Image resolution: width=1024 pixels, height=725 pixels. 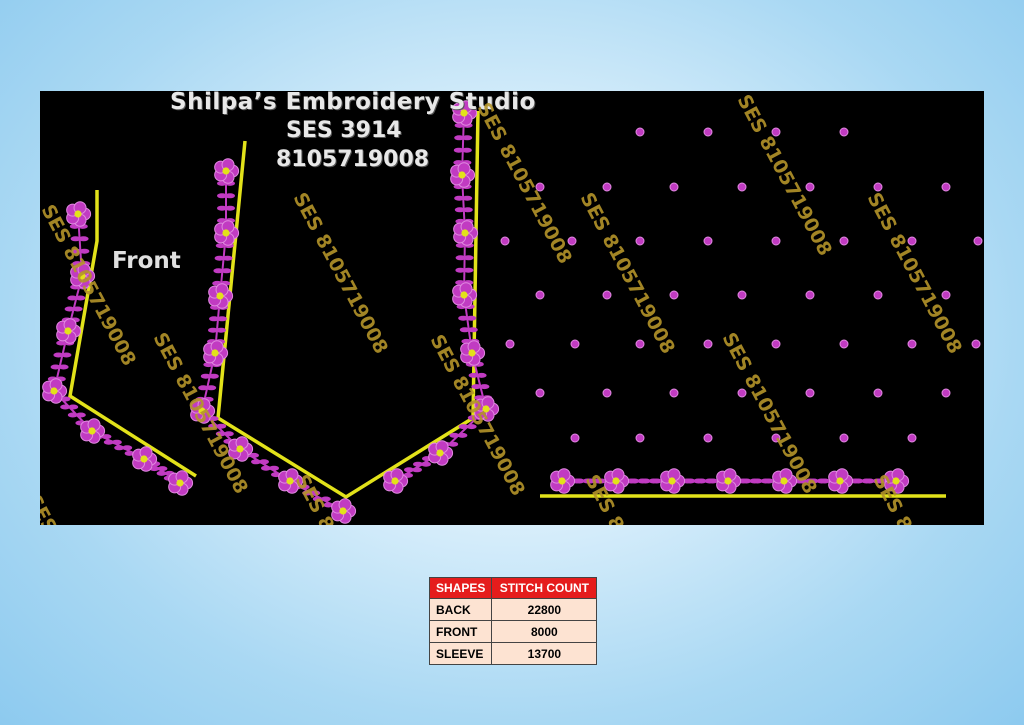 What do you see at coordinates (146, 261) in the screenshot?
I see `front-label: Front` at bounding box center [146, 261].